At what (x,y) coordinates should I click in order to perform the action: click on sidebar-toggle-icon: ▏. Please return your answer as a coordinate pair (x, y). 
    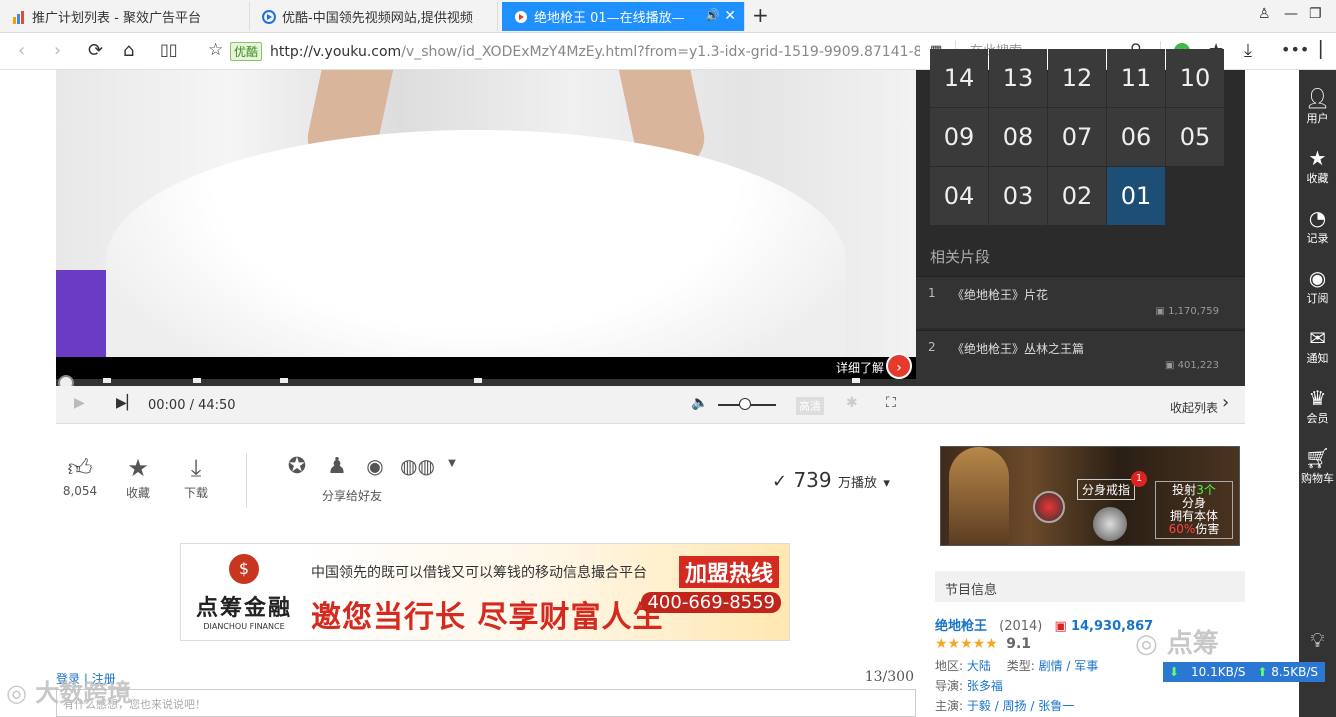
    Looking at the image, I should click on (1326, 49).